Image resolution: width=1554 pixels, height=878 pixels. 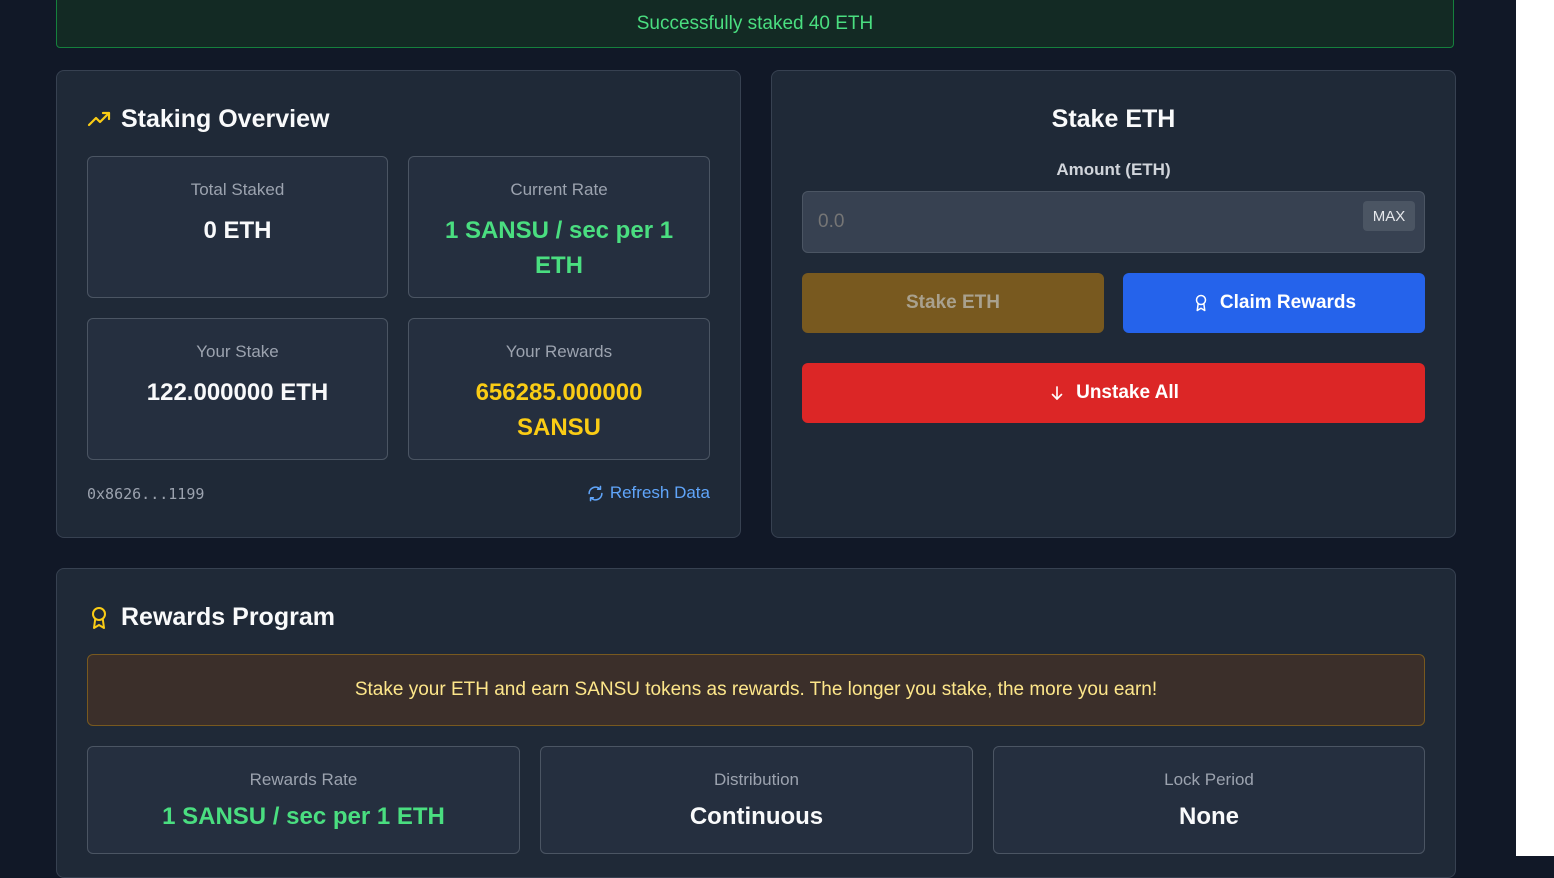 I want to click on refresh-icon, so click(x=595, y=493).